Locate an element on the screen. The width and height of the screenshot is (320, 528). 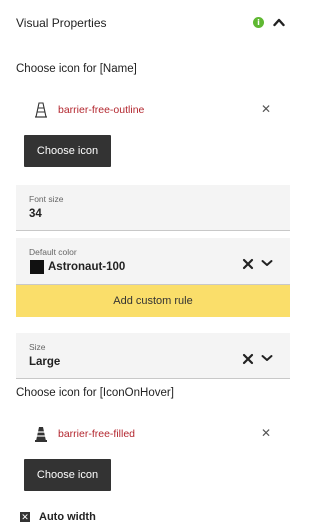
choose-hover-icon-button: Choose icon is located at coordinates (67, 475).